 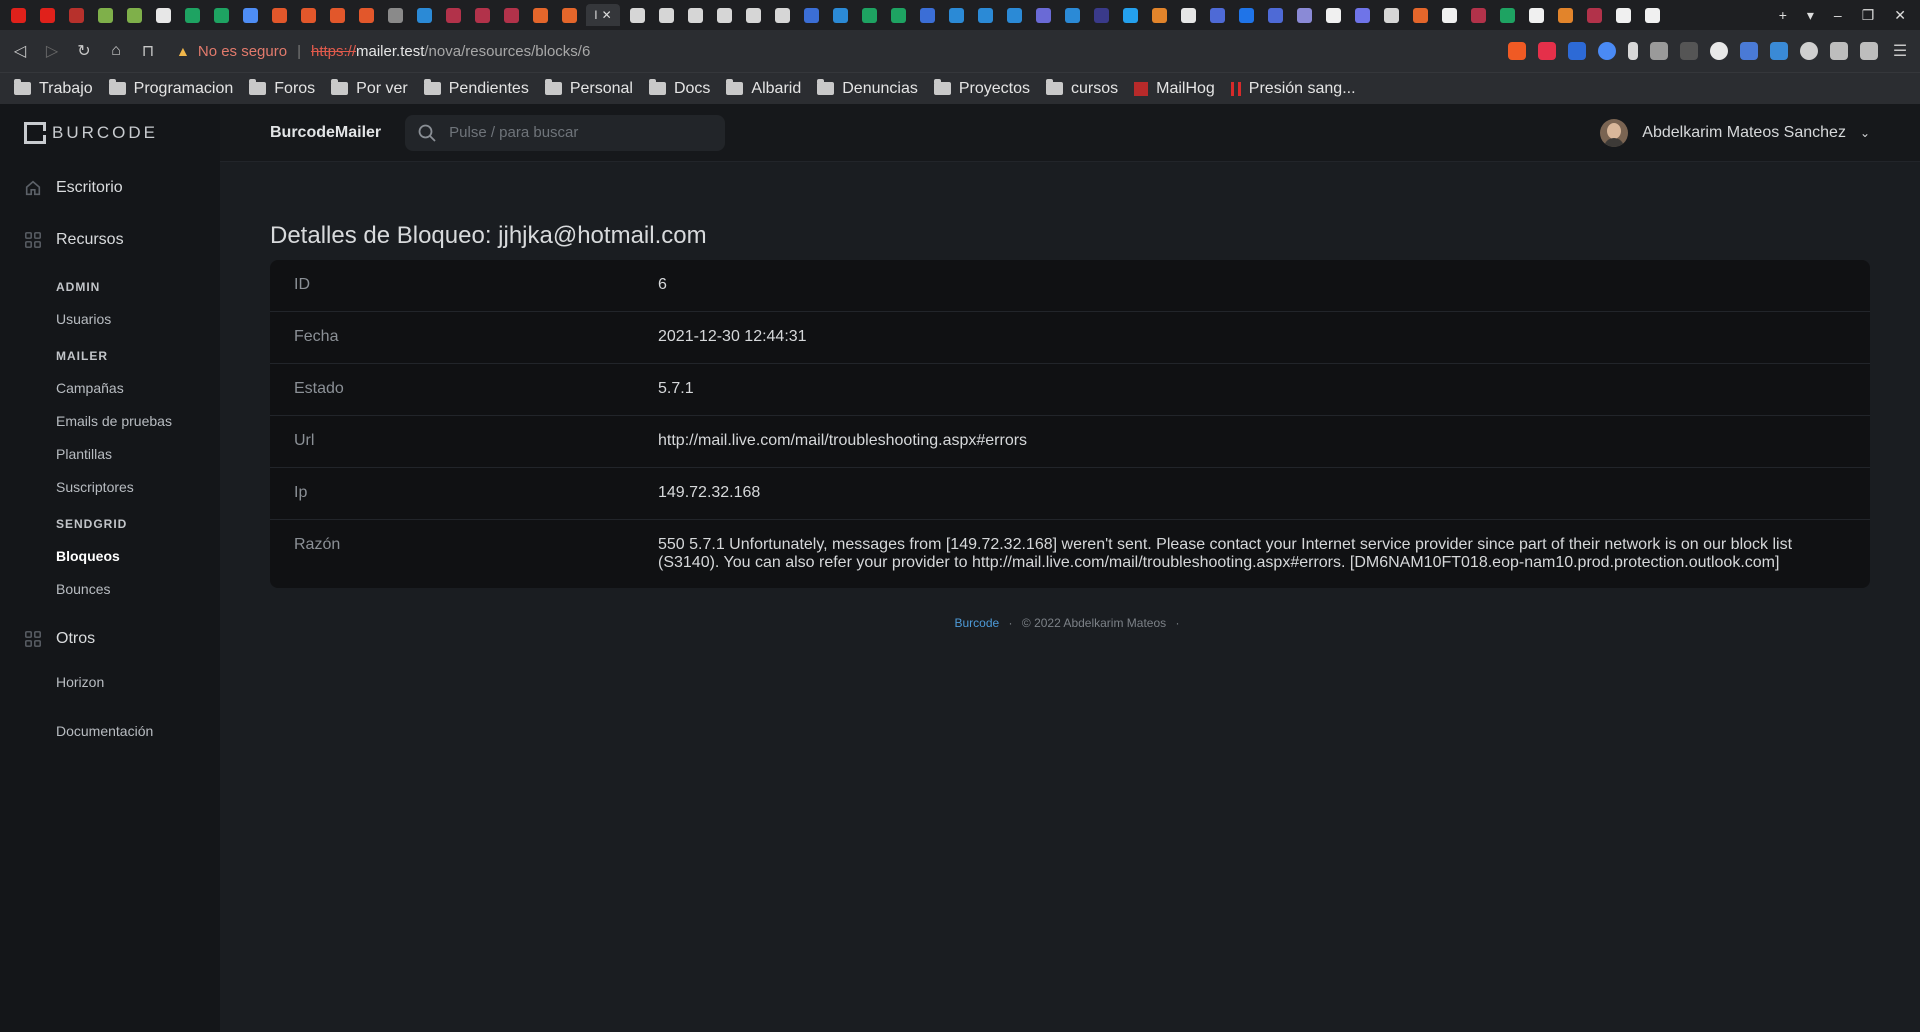 I want to click on sidebar-item-emails-de-pruebas: Emails de pruebas, so click(x=110, y=420).